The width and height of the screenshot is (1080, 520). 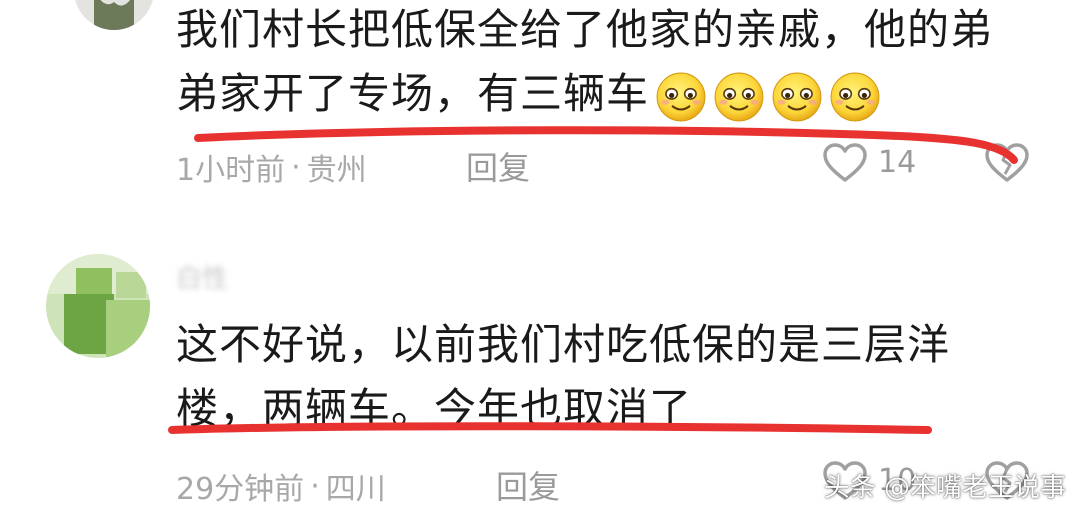 I want to click on comment-location: 四川, so click(x=355, y=489).